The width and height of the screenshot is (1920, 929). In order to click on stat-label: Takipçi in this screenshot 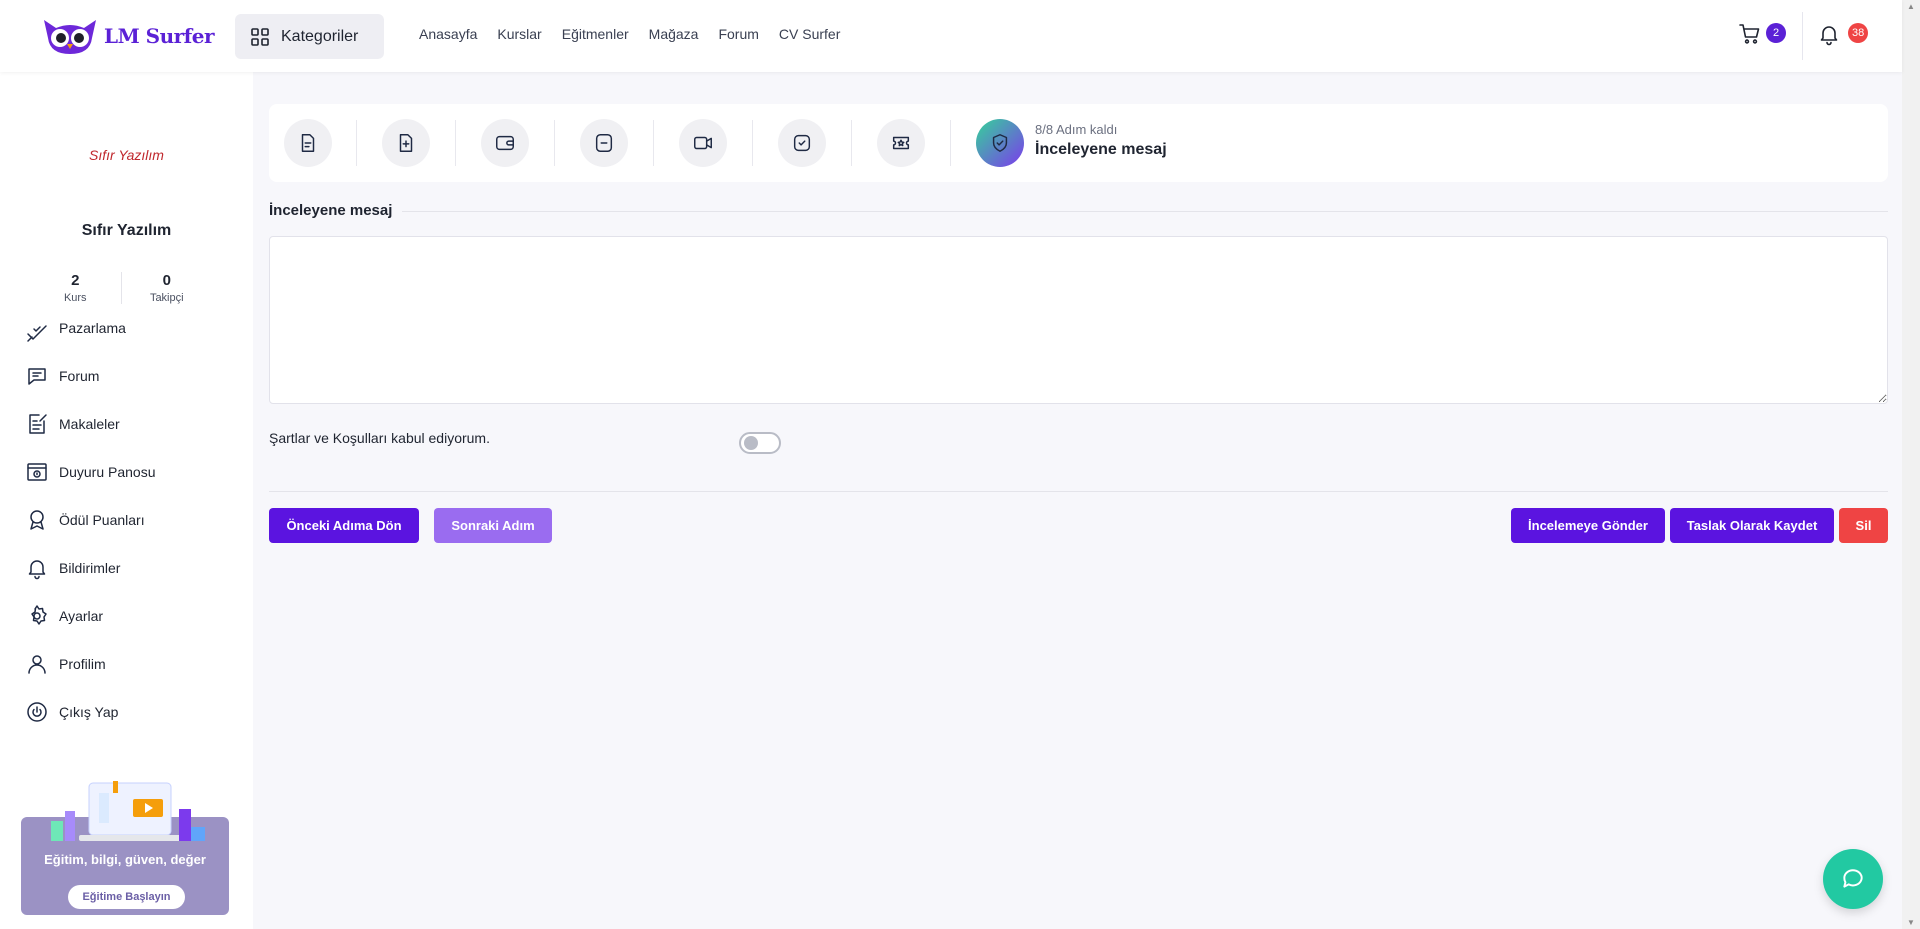, I will do `click(166, 298)`.